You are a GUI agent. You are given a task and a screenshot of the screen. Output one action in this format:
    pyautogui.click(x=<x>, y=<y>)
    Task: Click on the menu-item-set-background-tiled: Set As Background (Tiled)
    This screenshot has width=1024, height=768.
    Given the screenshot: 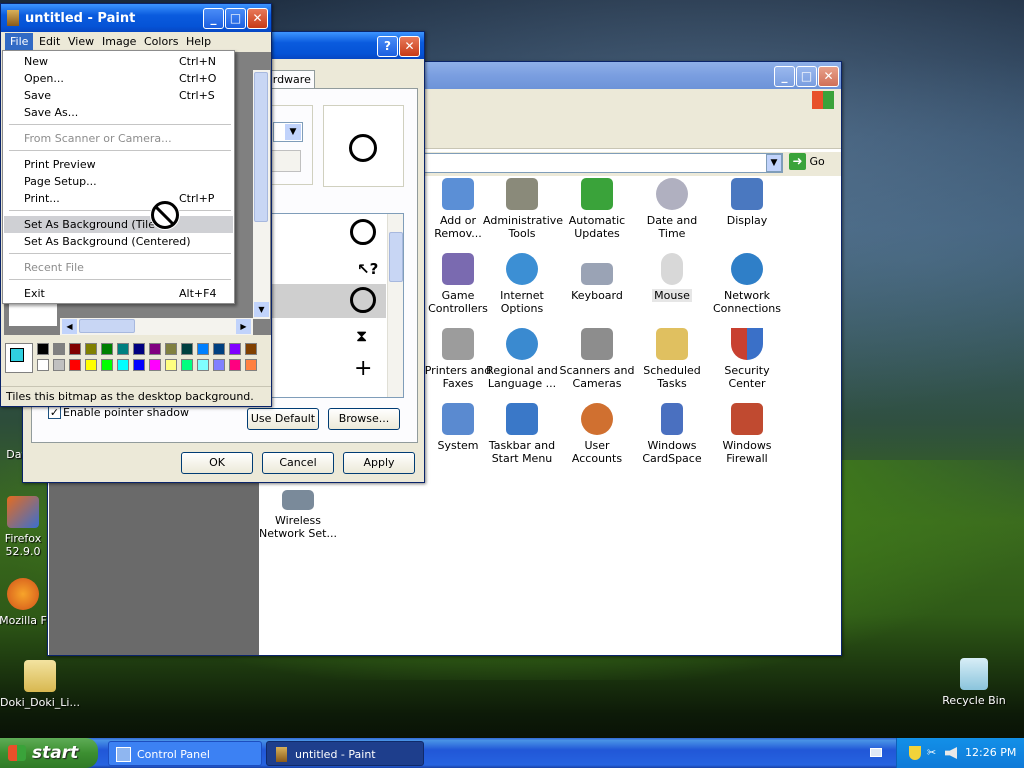 What is the action you would take?
    pyautogui.click(x=118, y=224)
    